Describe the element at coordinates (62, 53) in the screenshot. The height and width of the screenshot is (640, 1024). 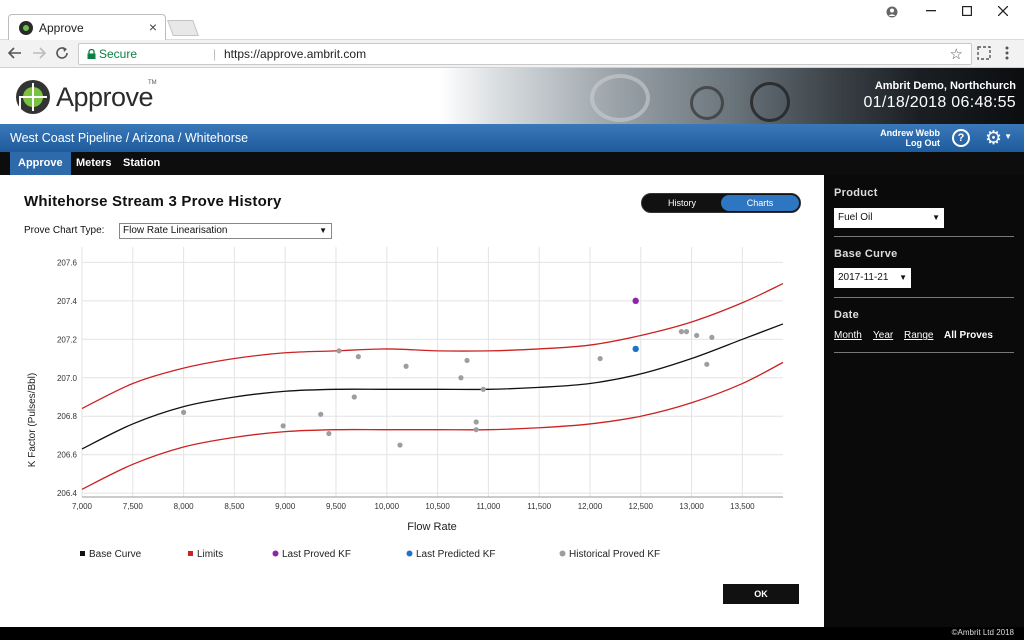
I see `reload-icon` at that location.